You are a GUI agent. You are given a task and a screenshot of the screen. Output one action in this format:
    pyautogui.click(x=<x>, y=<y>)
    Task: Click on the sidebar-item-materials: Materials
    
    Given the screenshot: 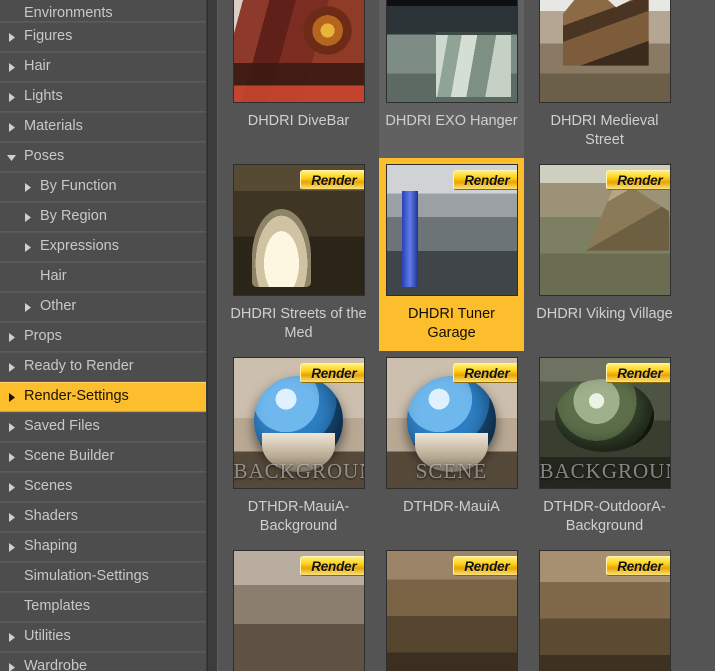 What is the action you would take?
    pyautogui.click(x=103, y=127)
    